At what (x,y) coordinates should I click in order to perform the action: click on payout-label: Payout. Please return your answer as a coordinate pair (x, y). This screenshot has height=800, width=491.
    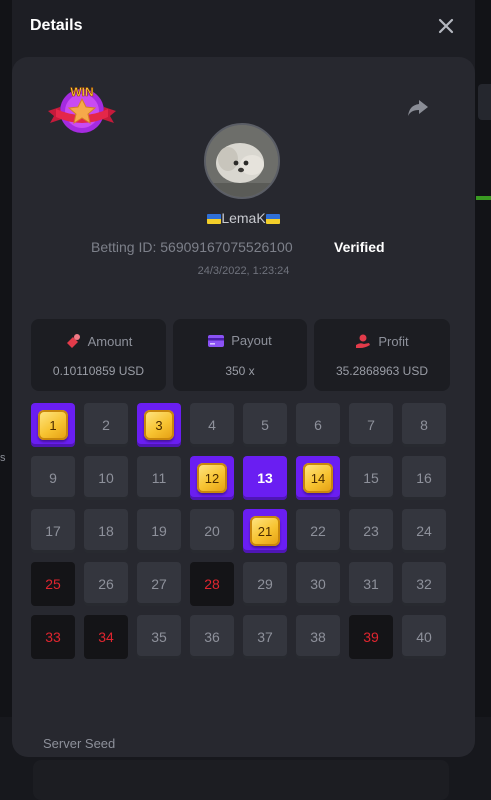
    Looking at the image, I should click on (251, 340).